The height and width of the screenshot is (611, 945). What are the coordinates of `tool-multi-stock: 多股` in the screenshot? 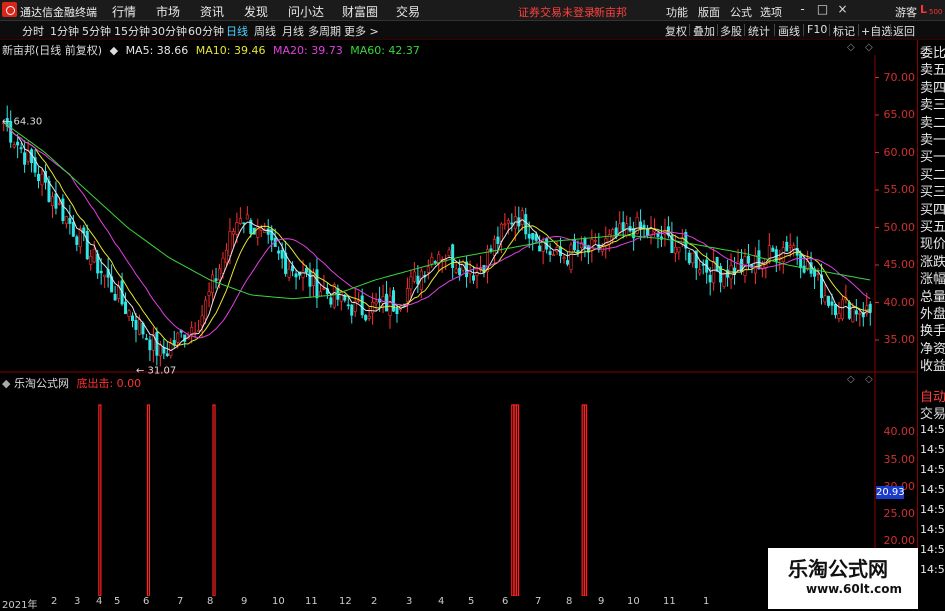 It's located at (731, 31).